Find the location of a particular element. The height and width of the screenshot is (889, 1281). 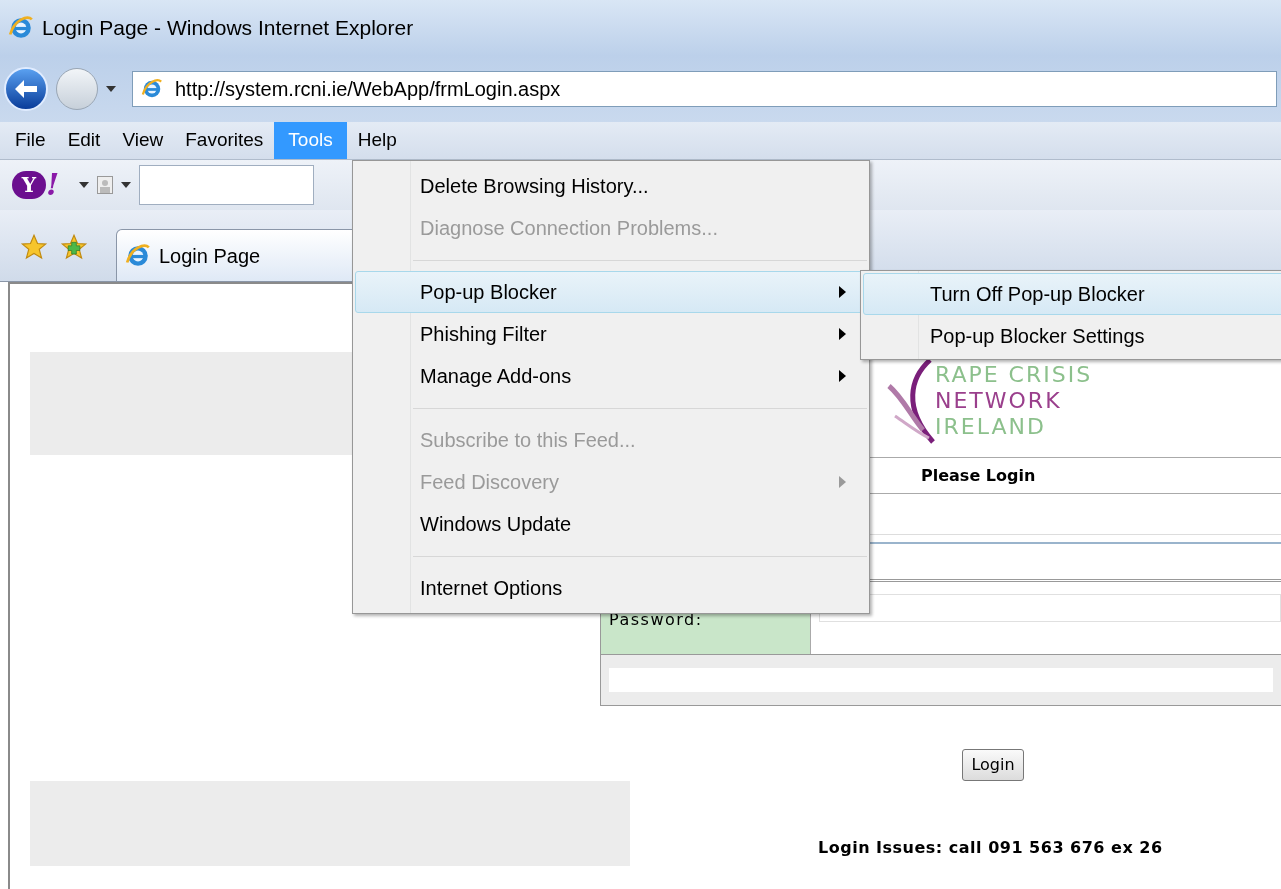

add-star-icon is located at coordinates (74, 247).